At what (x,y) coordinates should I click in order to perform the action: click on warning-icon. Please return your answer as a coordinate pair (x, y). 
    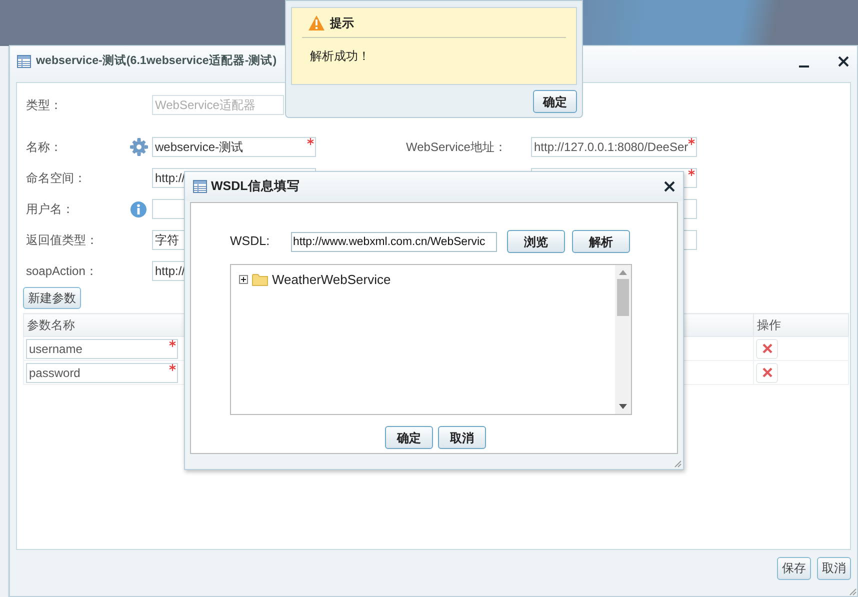
    Looking at the image, I should click on (316, 22).